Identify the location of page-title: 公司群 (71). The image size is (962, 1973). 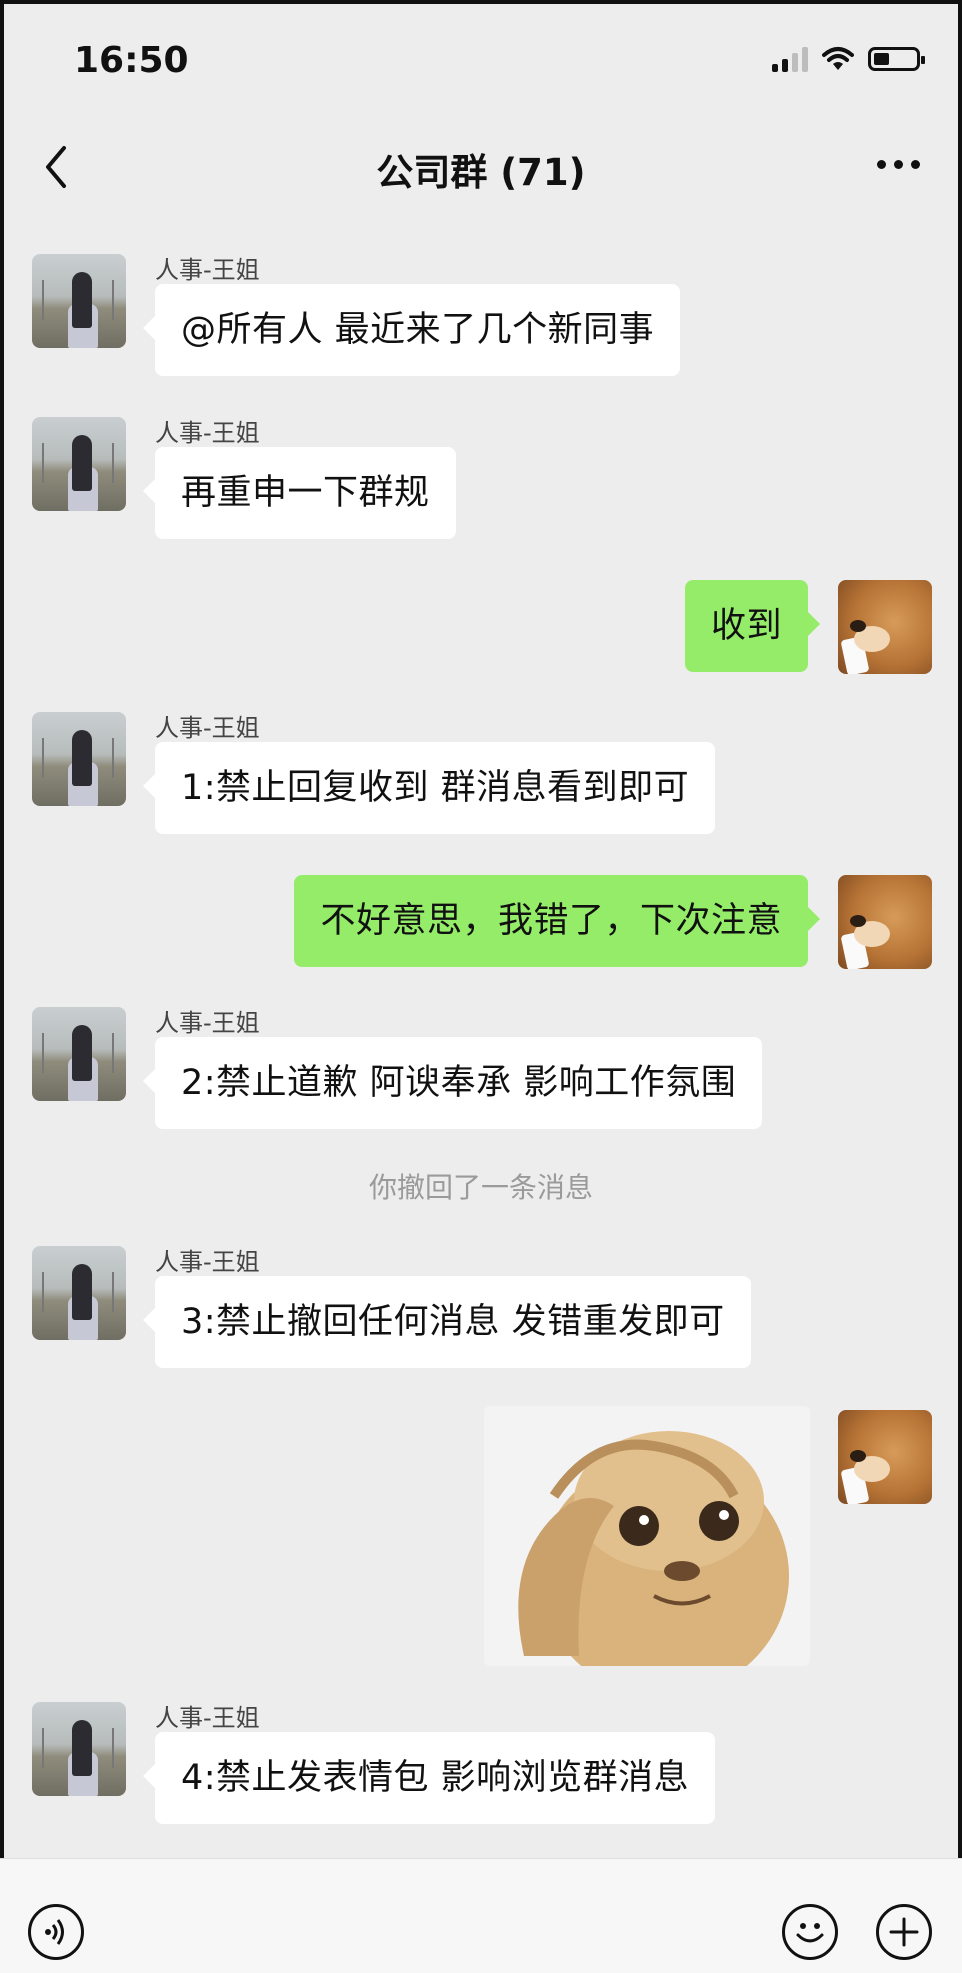
(481, 172).